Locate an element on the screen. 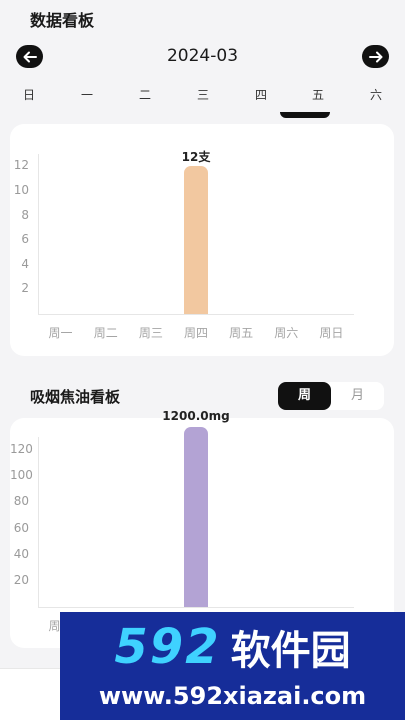 This screenshot has height=720, width=405. y-tick-label: 80 is located at coordinates (21, 501).